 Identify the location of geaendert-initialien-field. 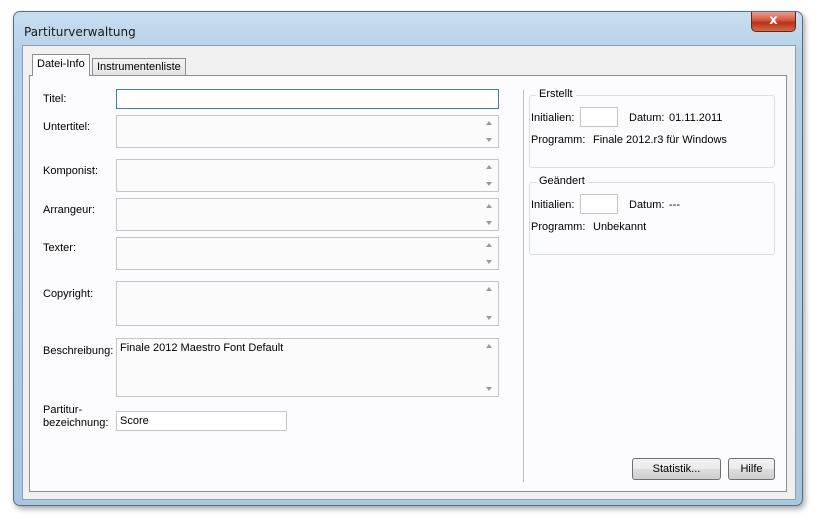
(599, 204).